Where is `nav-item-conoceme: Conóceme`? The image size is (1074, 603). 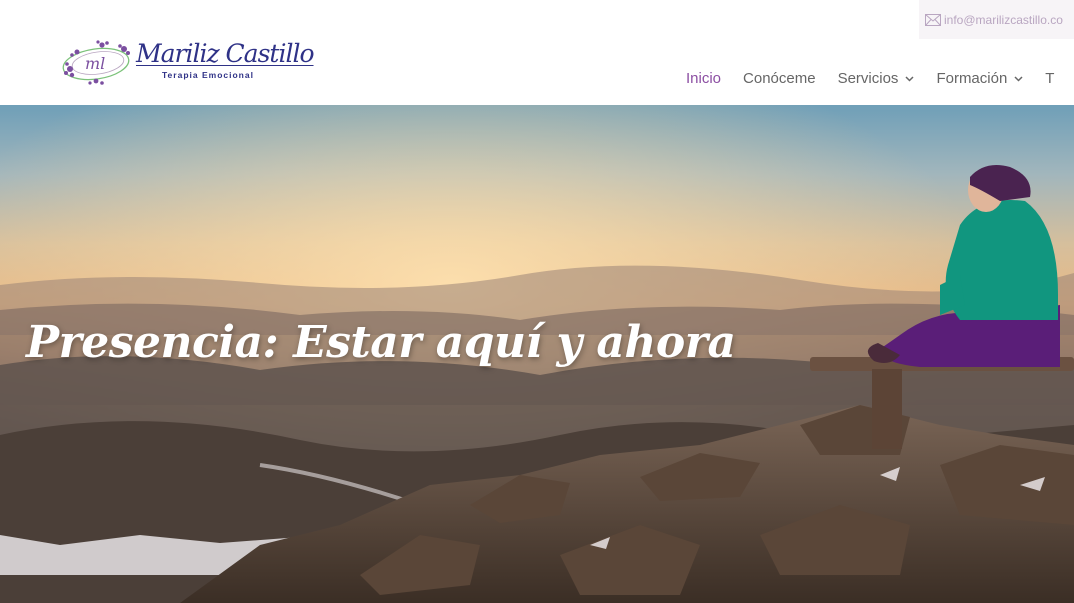 nav-item-conoceme: Conóceme is located at coordinates (779, 78).